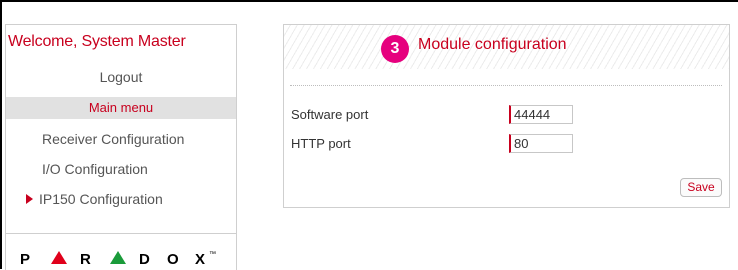 The height and width of the screenshot is (270, 738). Describe the element at coordinates (29, 199) in the screenshot. I see `triangle-right-icon` at that location.